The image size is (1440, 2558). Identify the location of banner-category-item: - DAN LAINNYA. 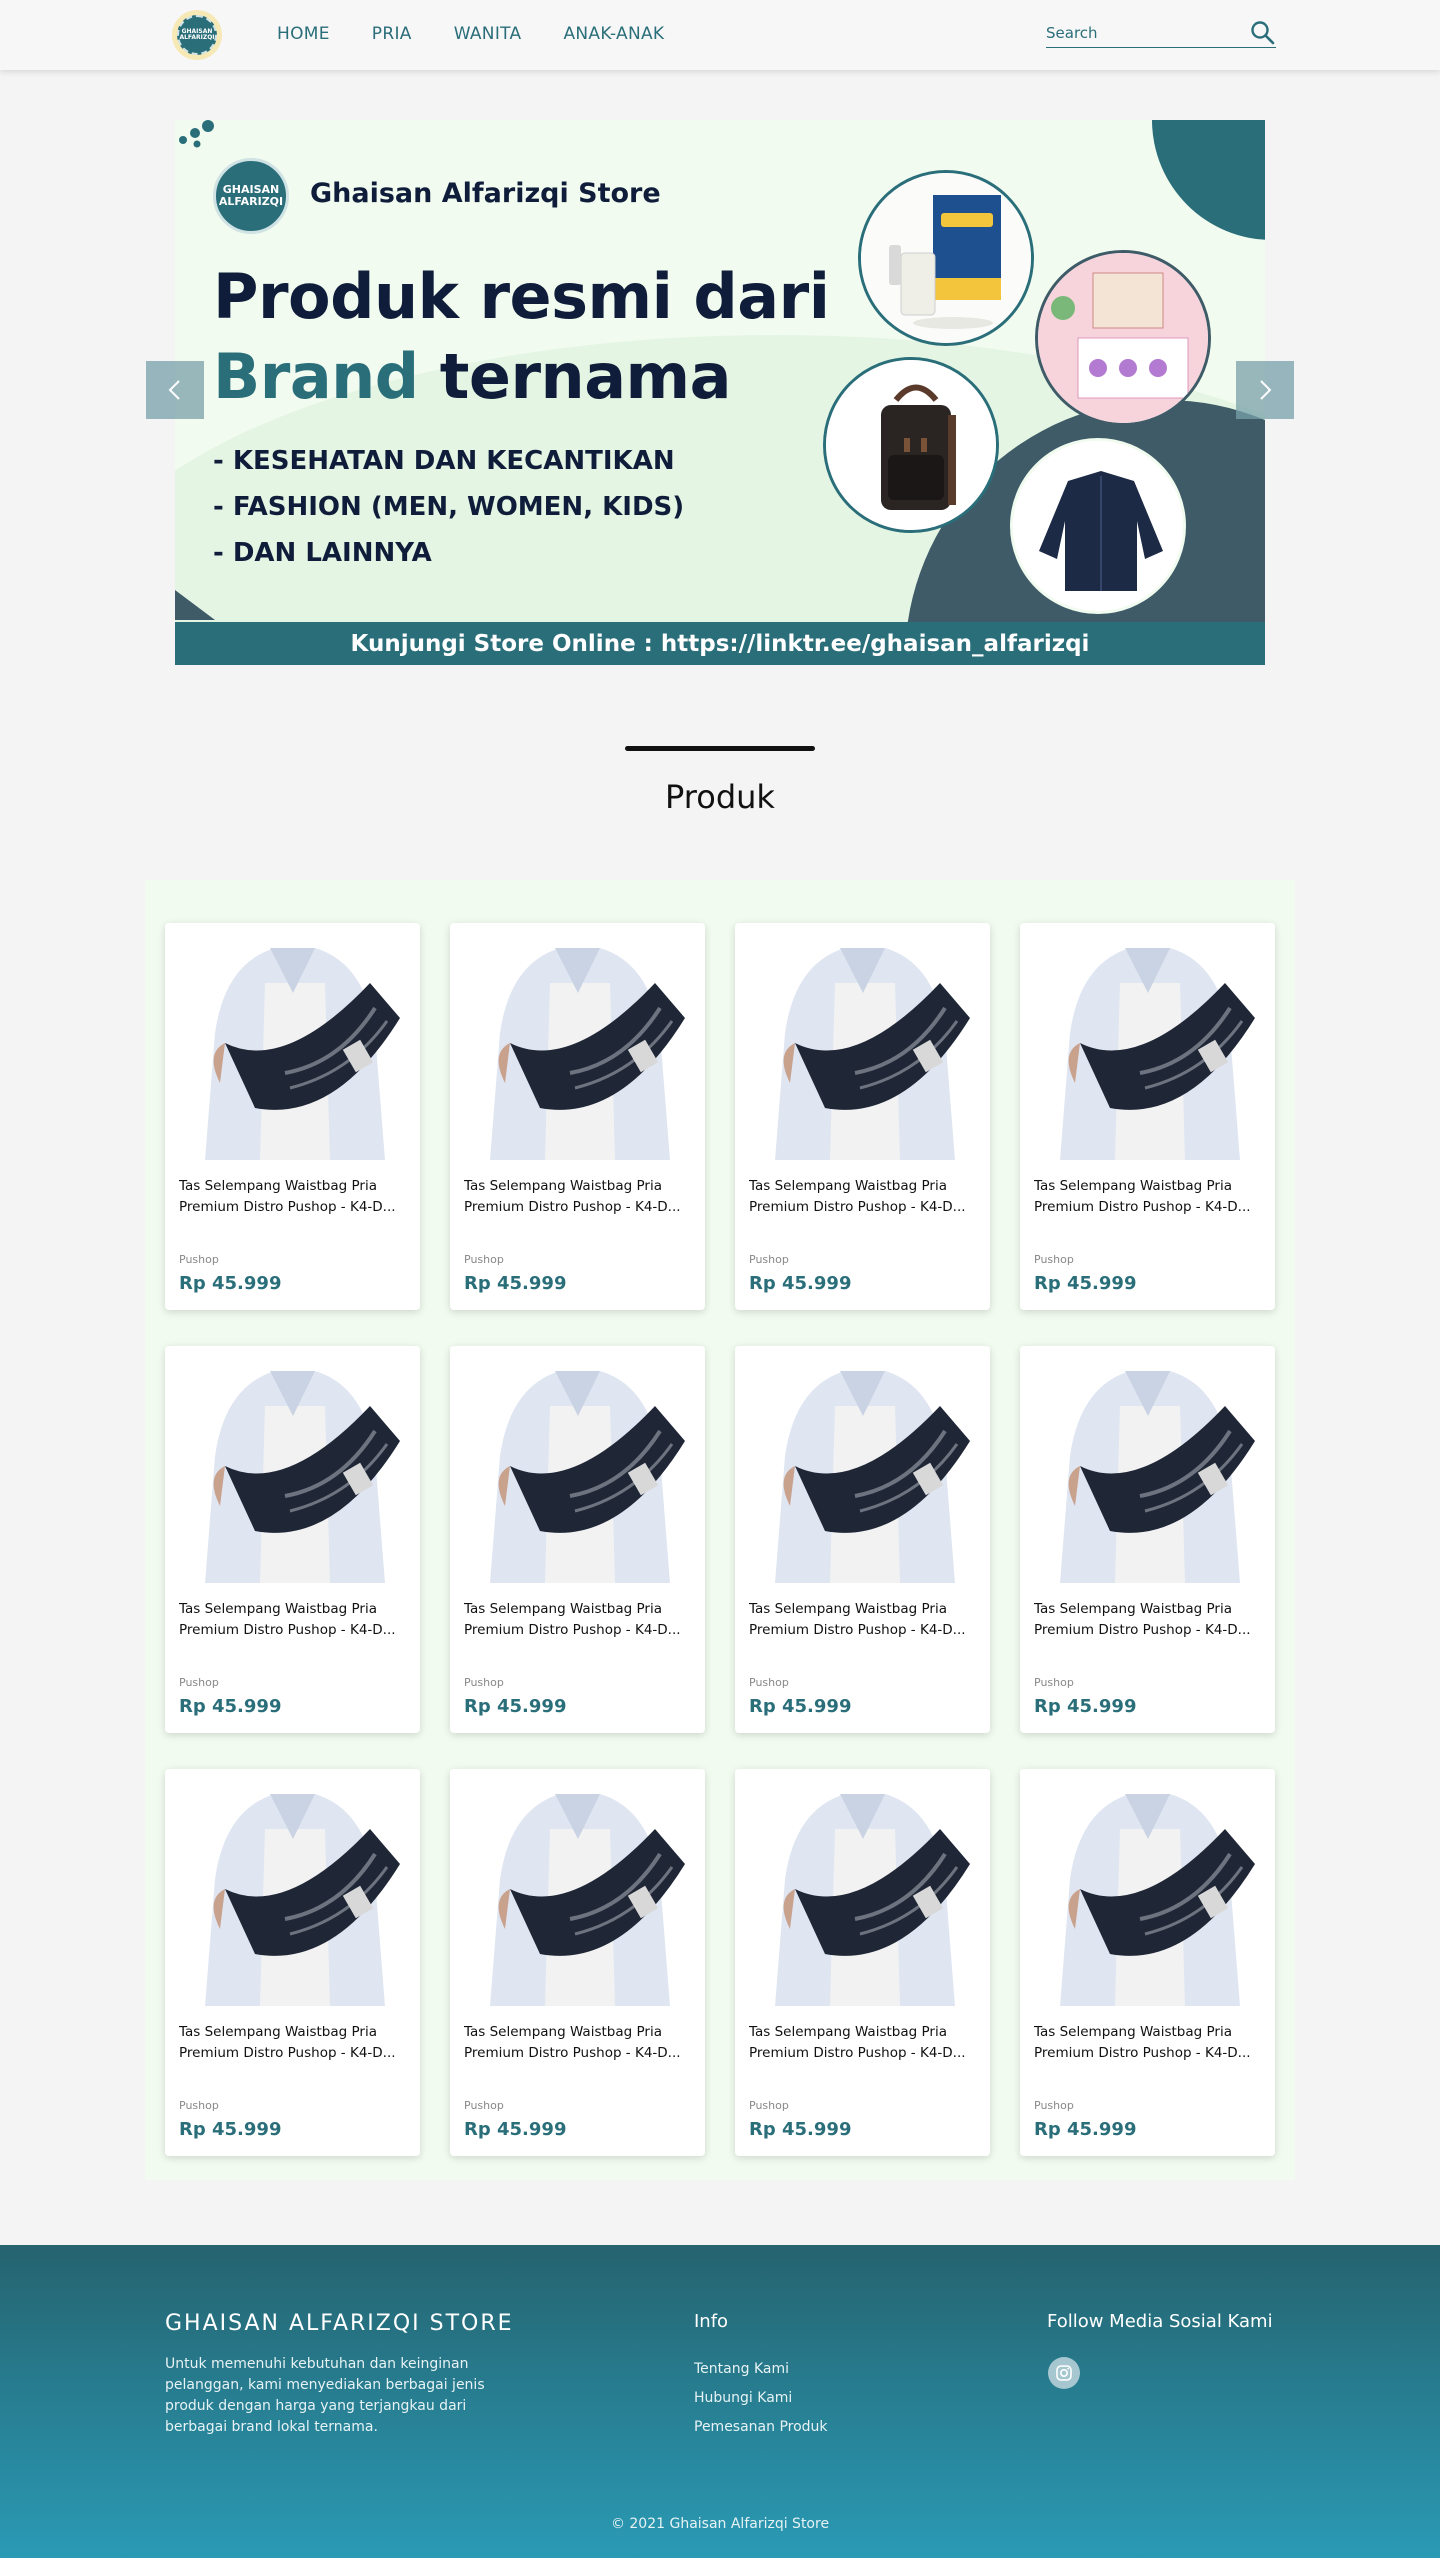
(322, 553).